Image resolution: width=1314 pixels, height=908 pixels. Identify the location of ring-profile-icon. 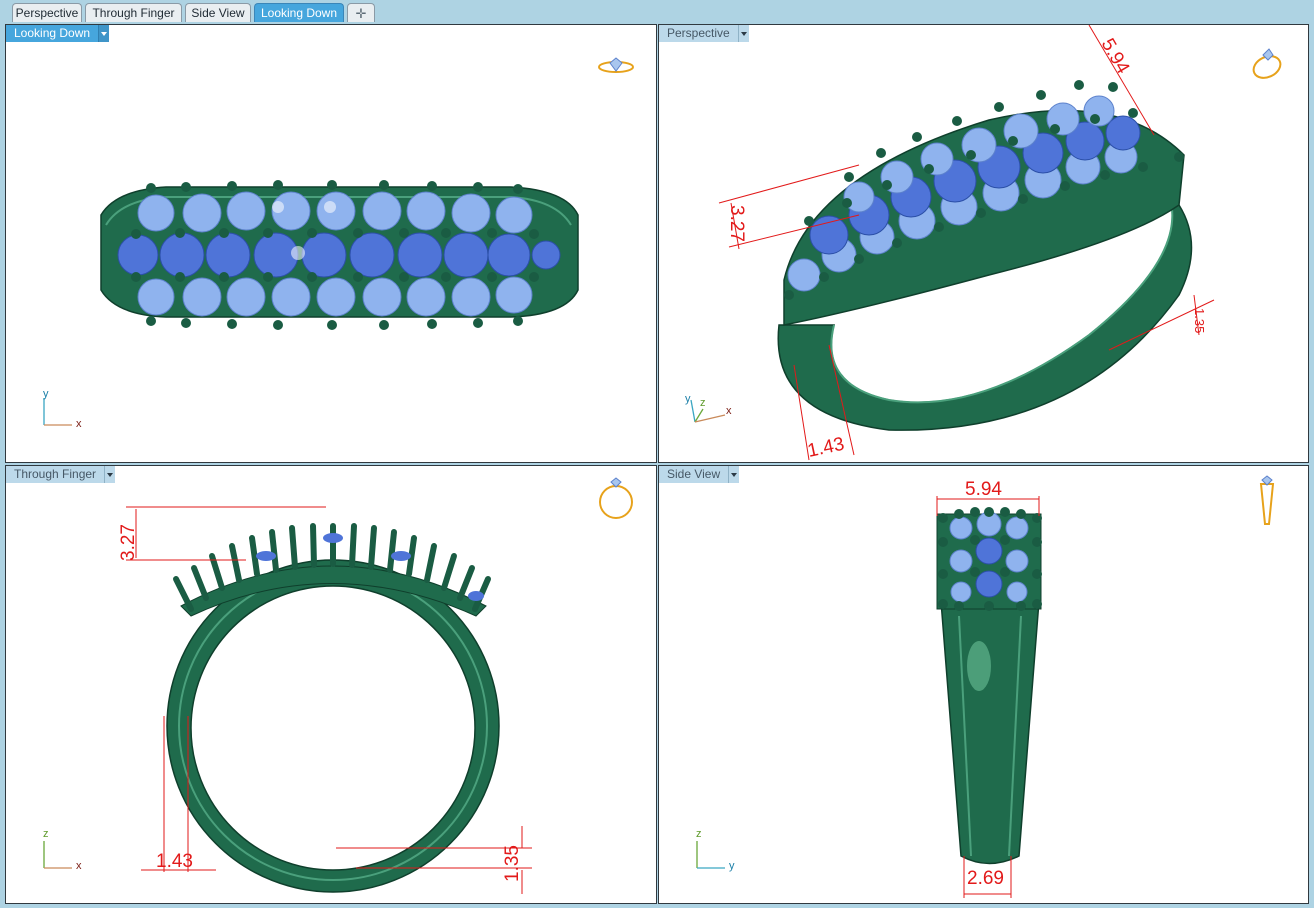
(1267, 500).